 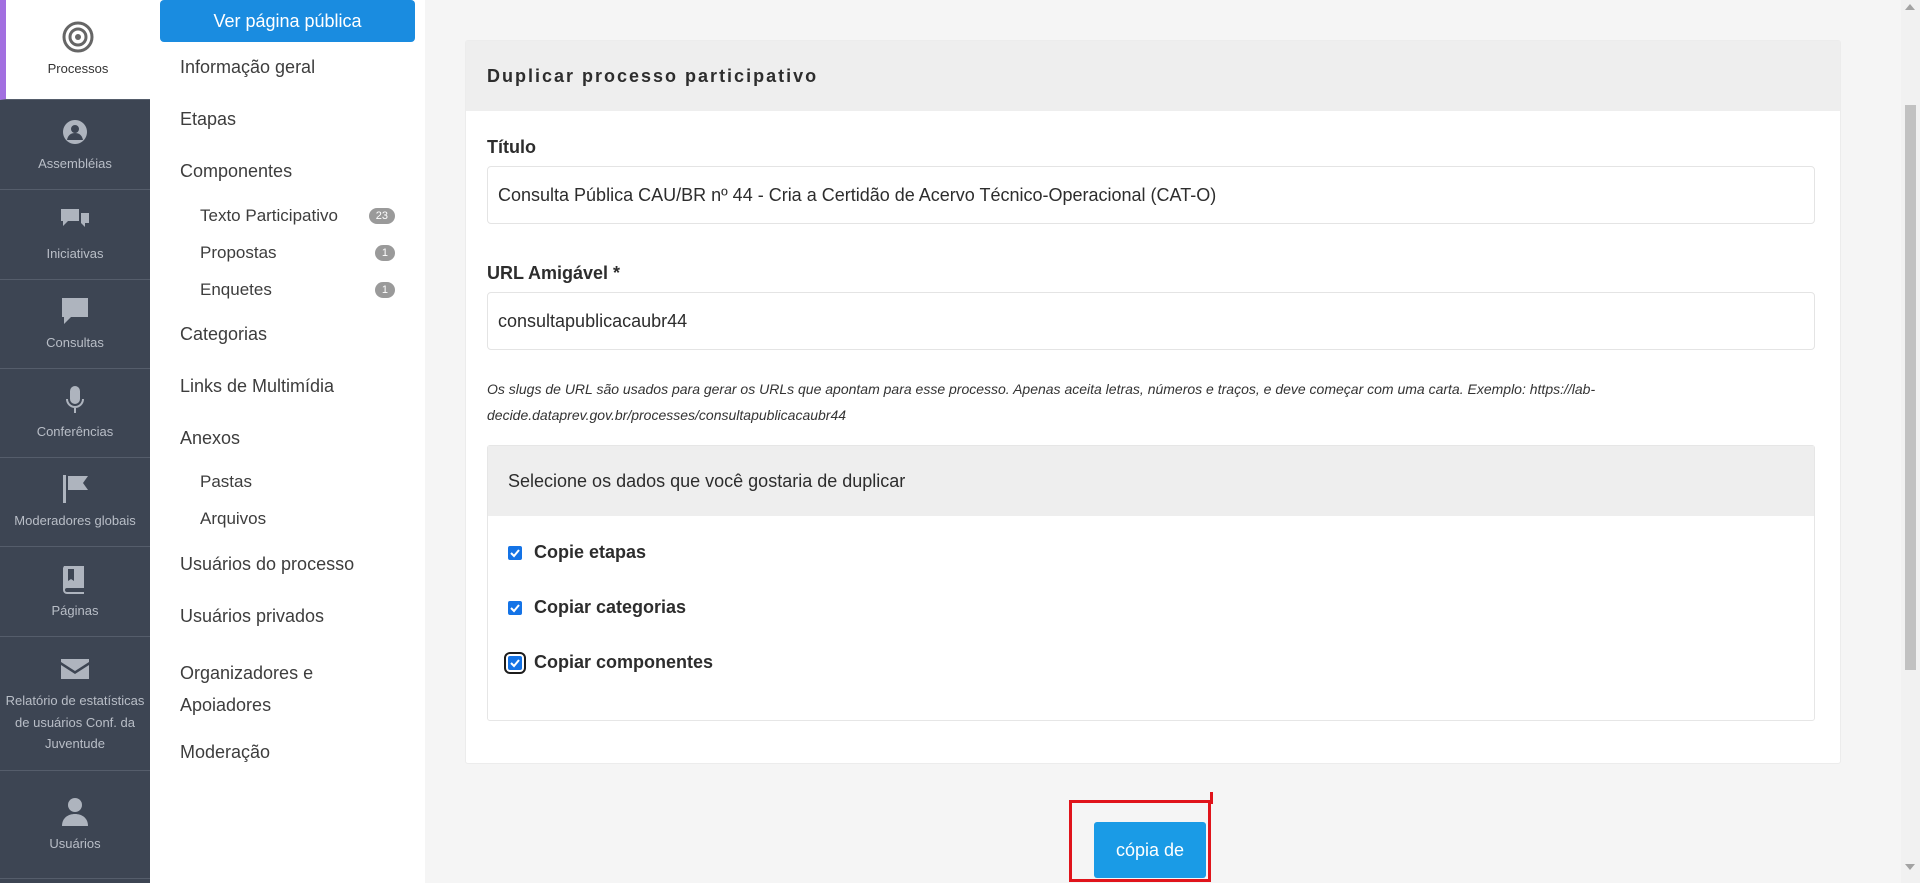 I want to click on page-title: Duplicar processo participativo, so click(x=653, y=75).